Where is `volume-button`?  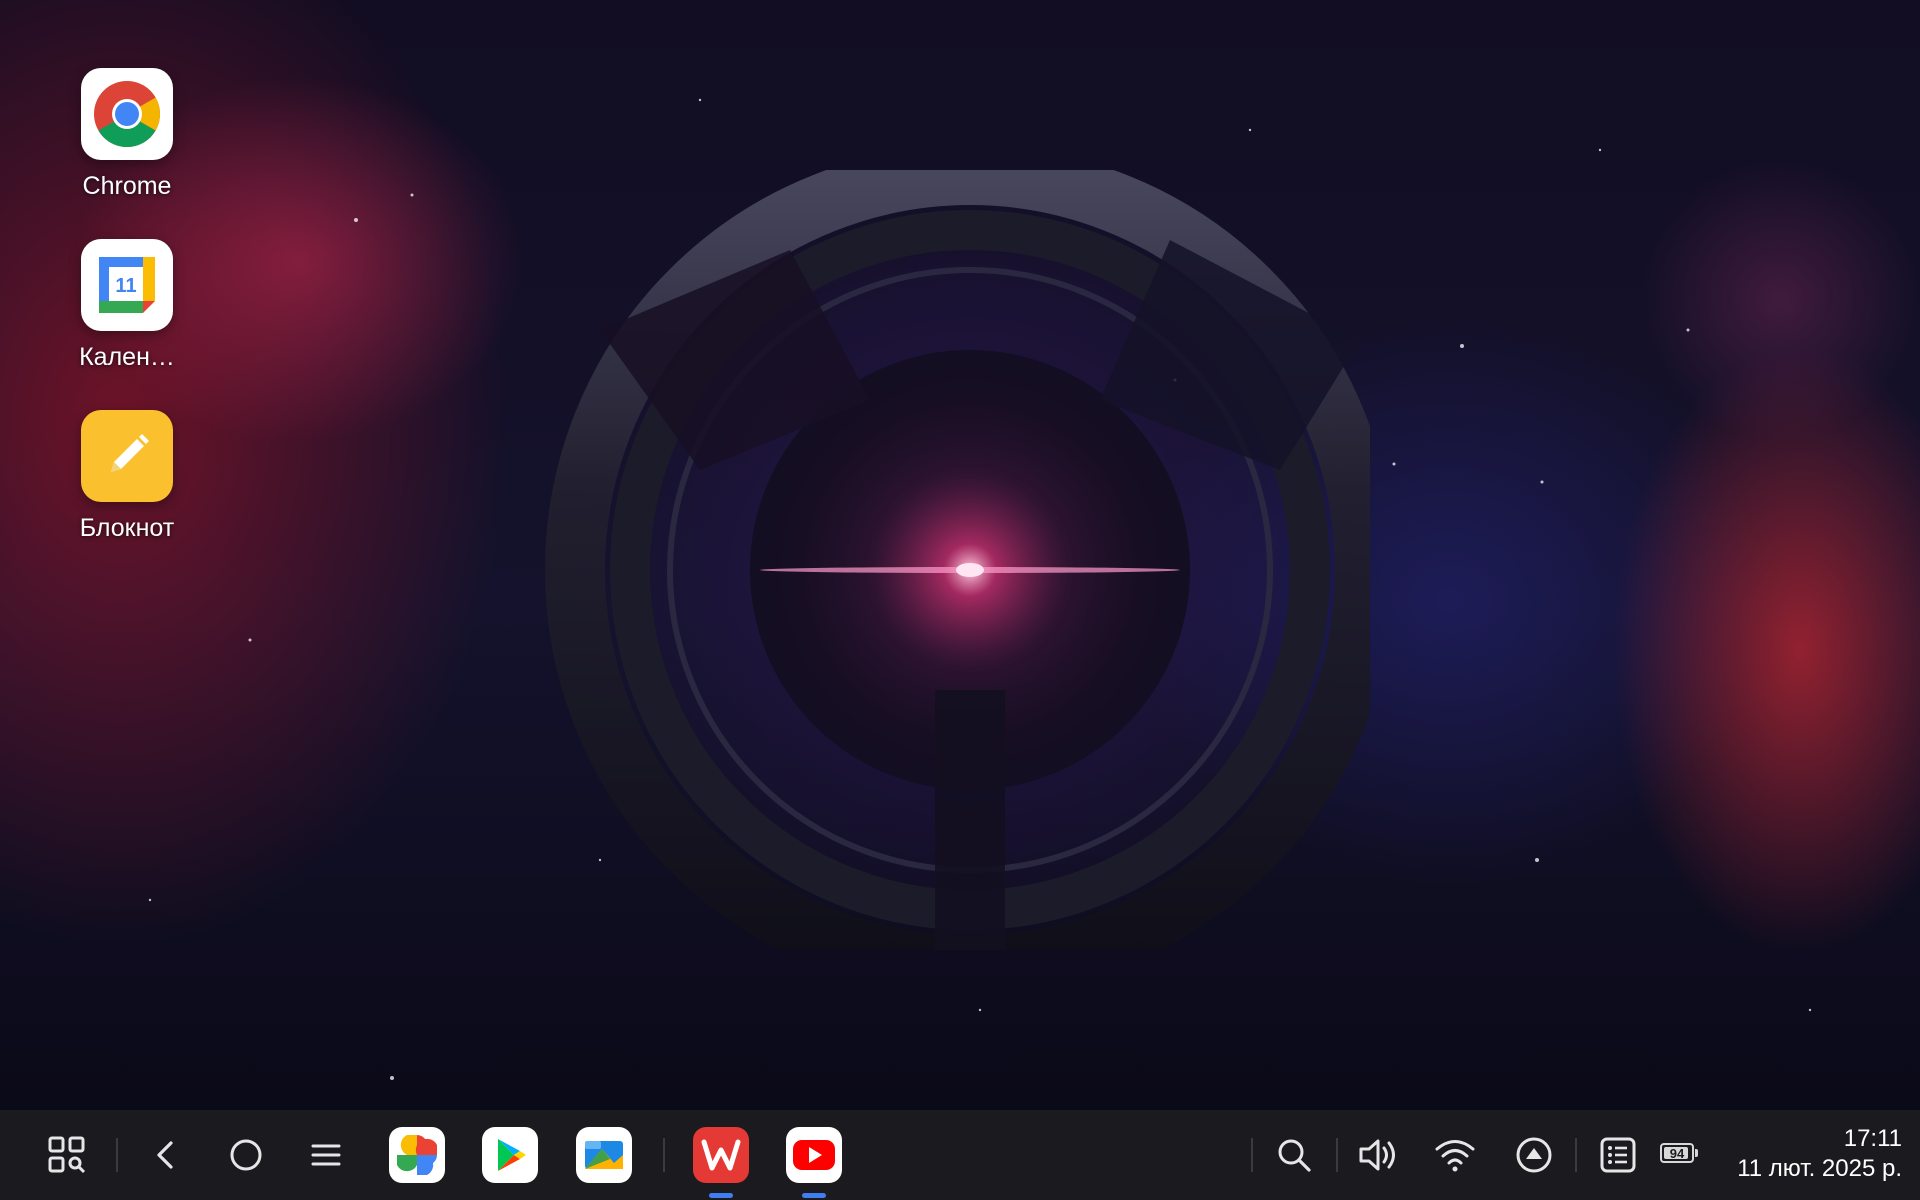
volume-button is located at coordinates (1378, 1155).